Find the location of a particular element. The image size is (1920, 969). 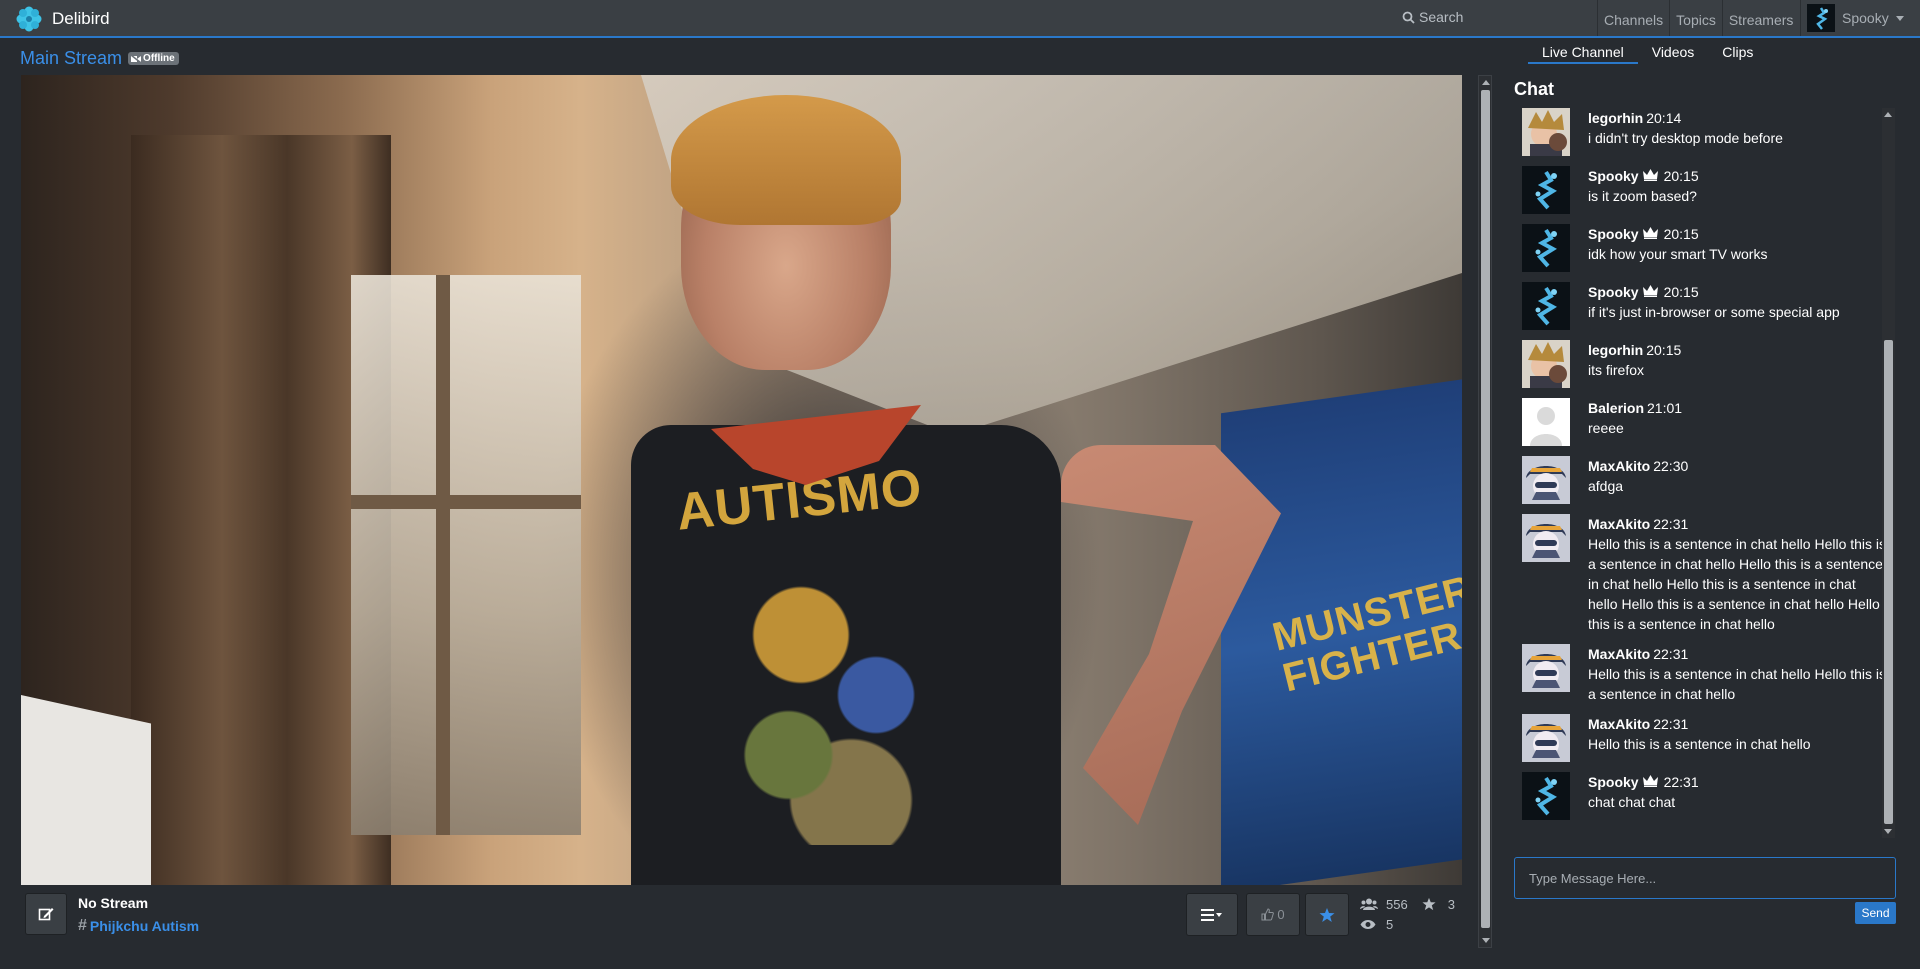

stream-topic-link: # Phijkchu Autism is located at coordinates (138, 926).